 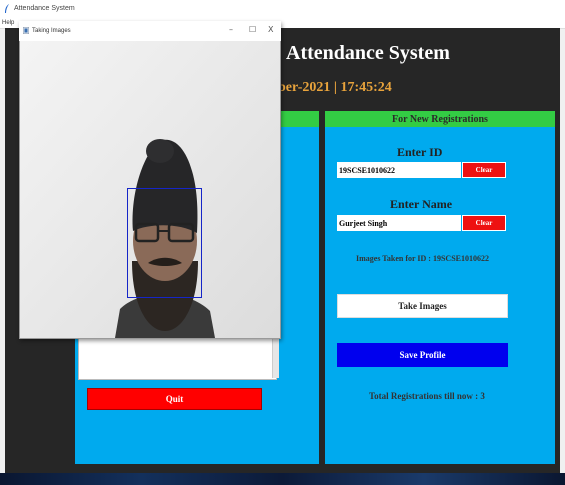 I want to click on popup-titlebar: Taking Images – ☐ X, so click(x=150, y=31).